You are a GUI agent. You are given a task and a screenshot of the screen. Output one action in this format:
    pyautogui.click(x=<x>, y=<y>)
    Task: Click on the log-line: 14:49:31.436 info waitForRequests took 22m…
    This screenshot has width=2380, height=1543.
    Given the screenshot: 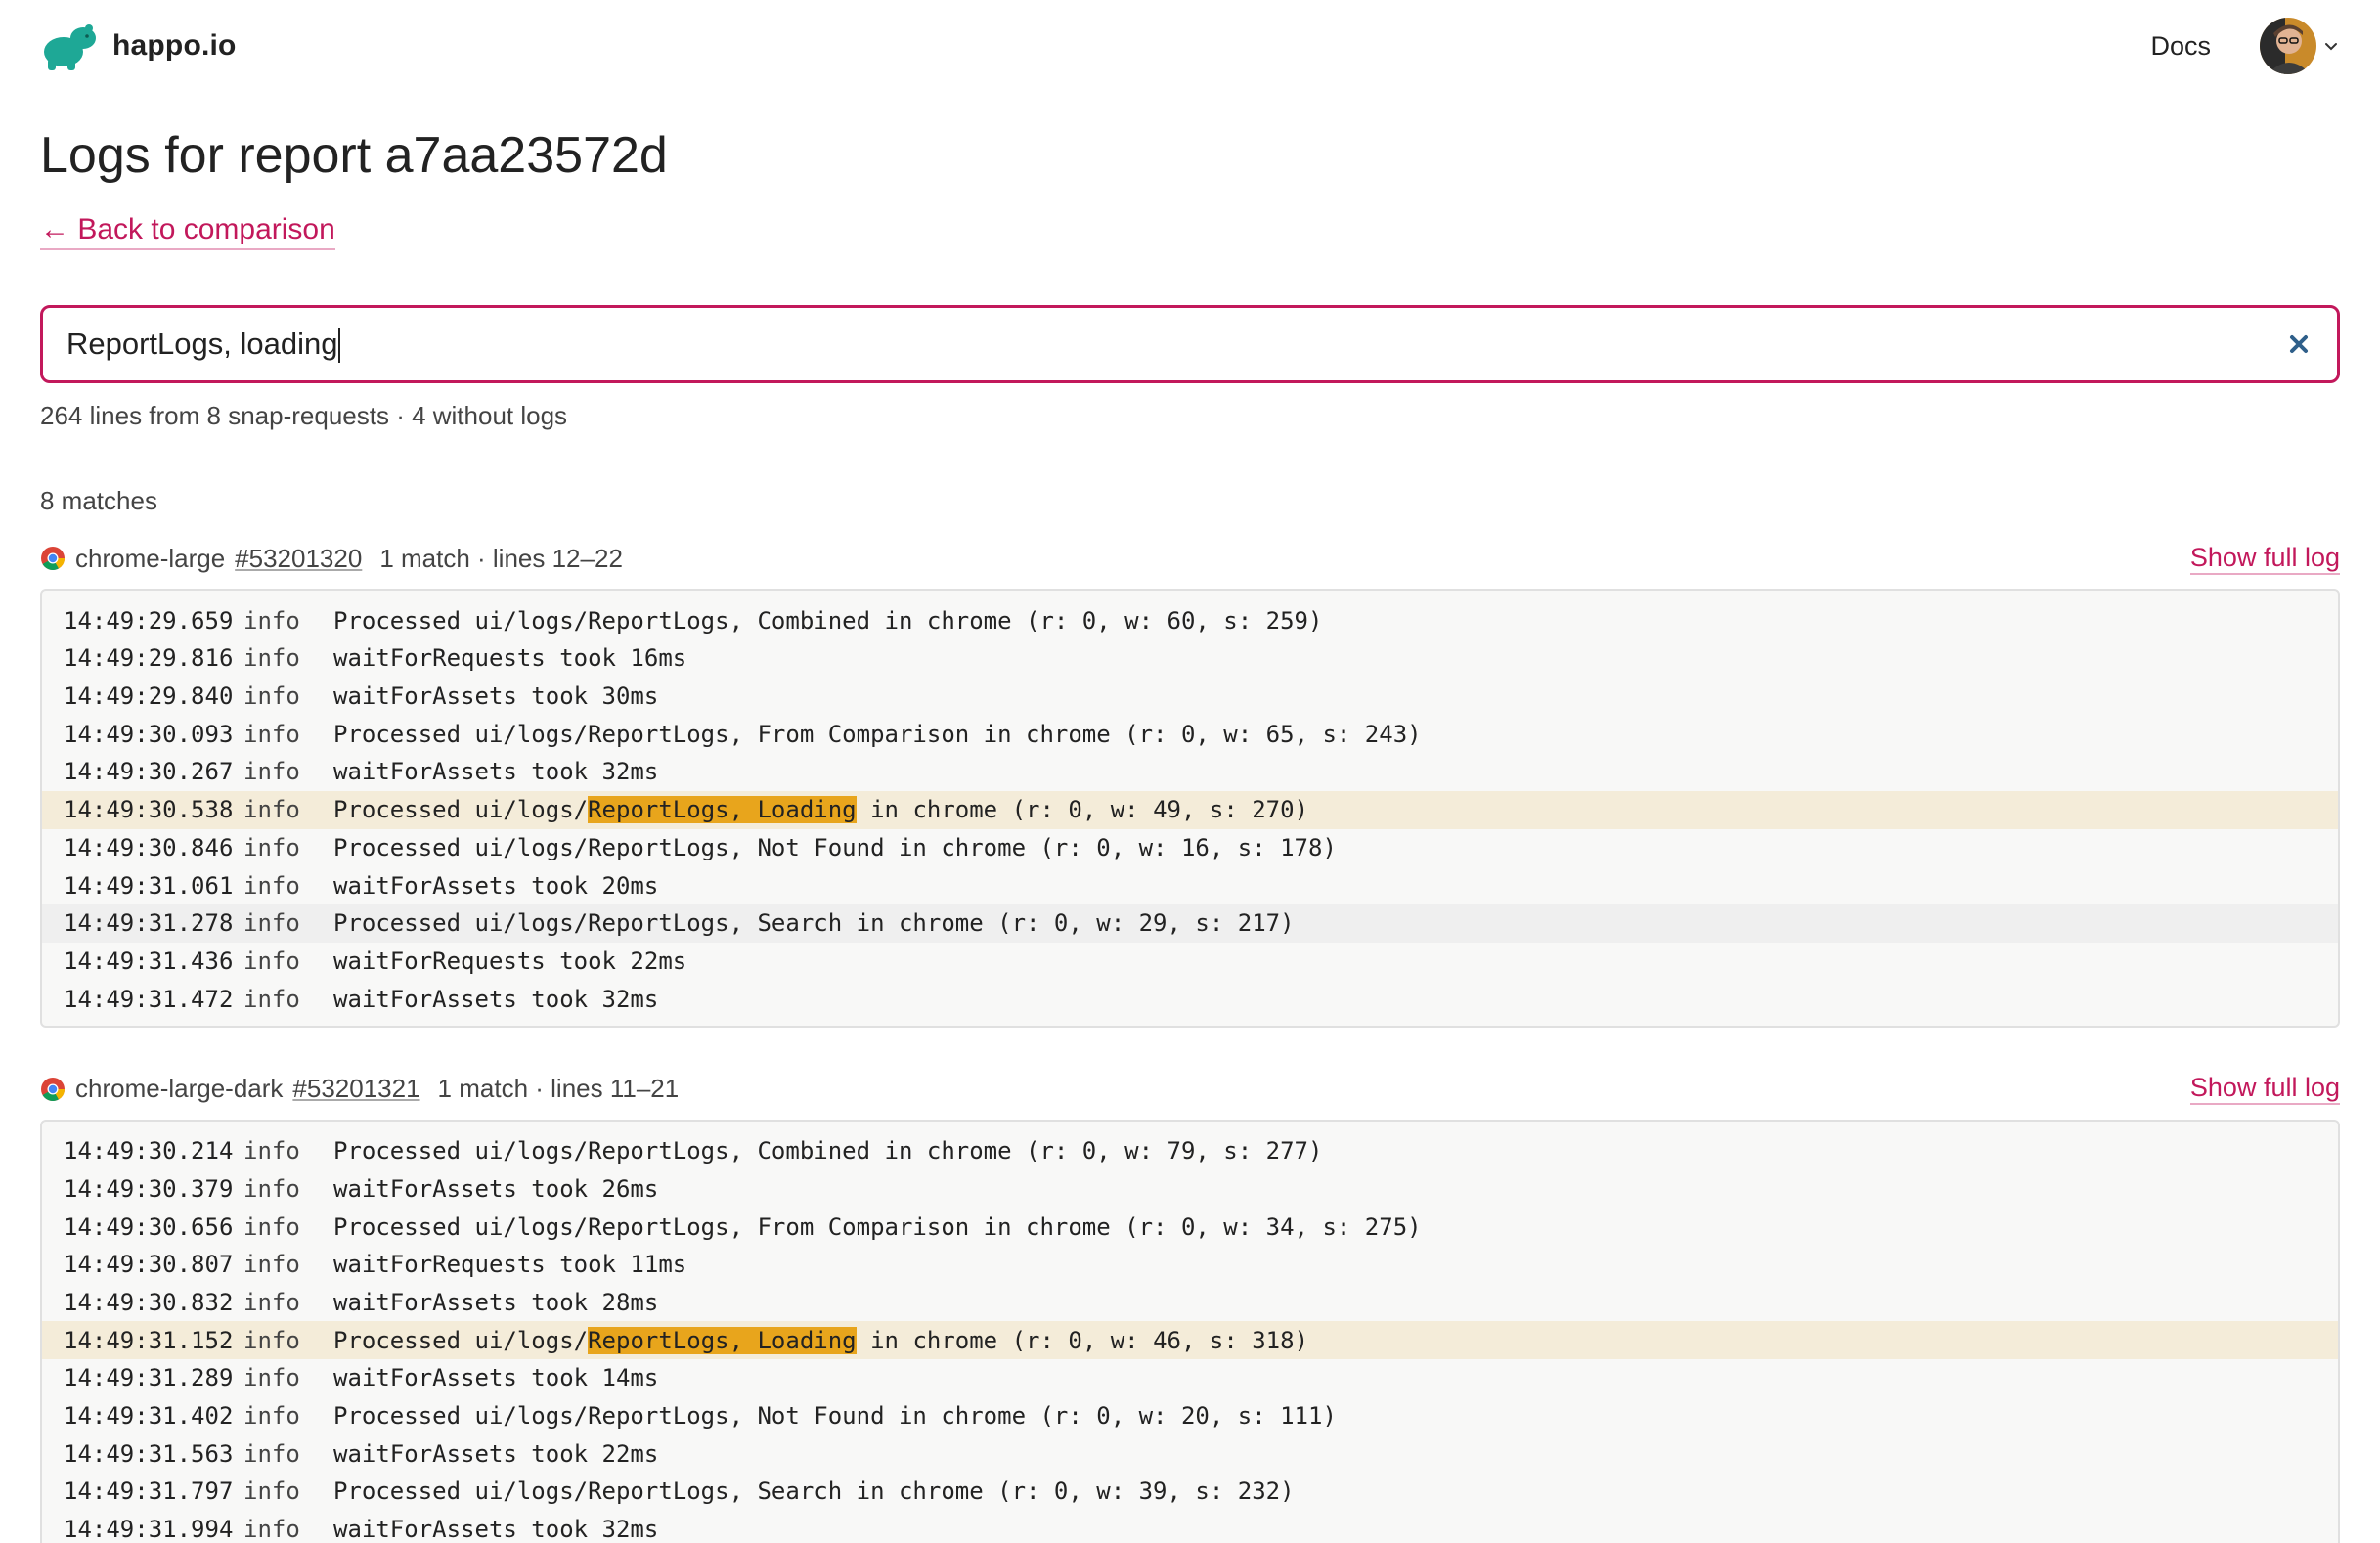 What is the action you would take?
    pyautogui.click(x=1190, y=962)
    